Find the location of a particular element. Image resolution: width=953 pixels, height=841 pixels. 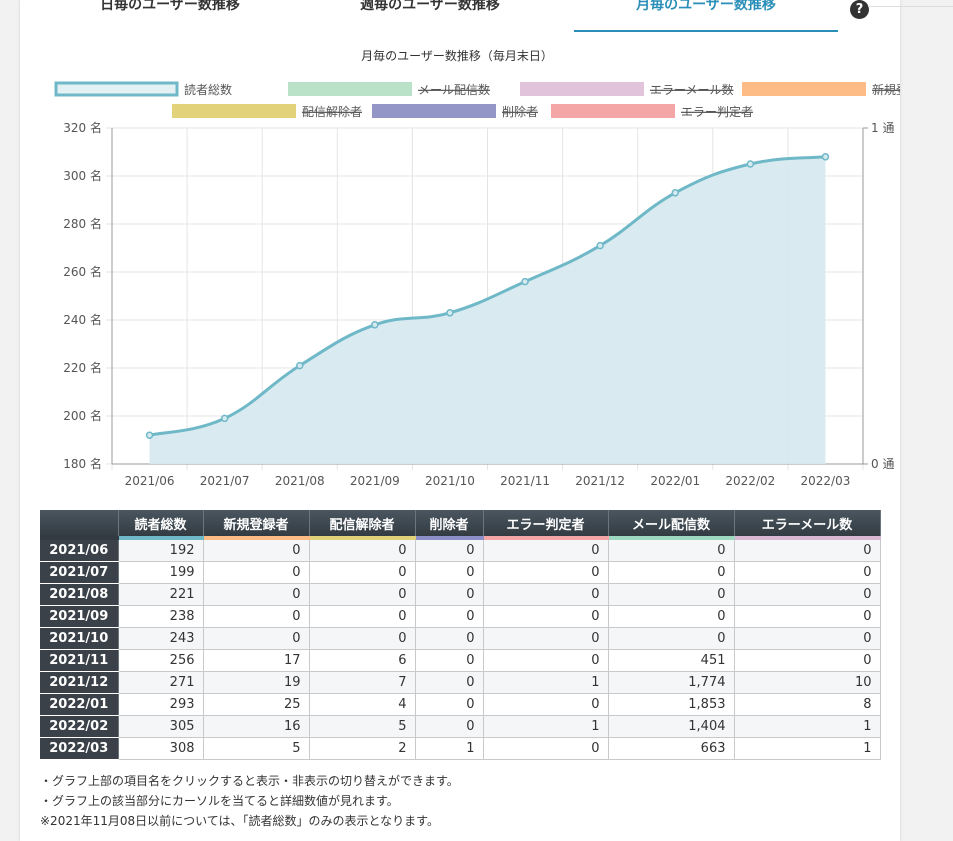

y2-tick-label: 0 通 is located at coordinates (882, 464).